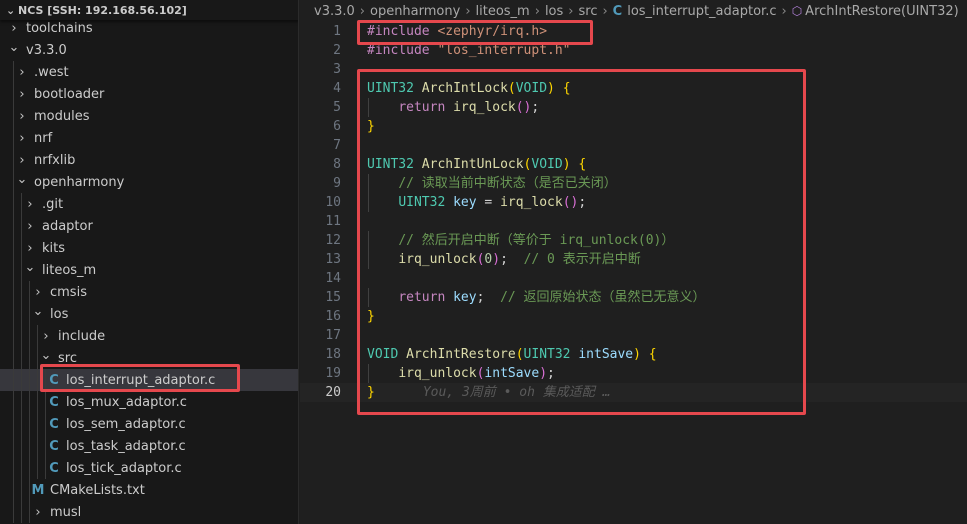 This screenshot has width=967, height=524. I want to click on tree-item-nrfxlib: › nrfxlib, so click(149, 160).